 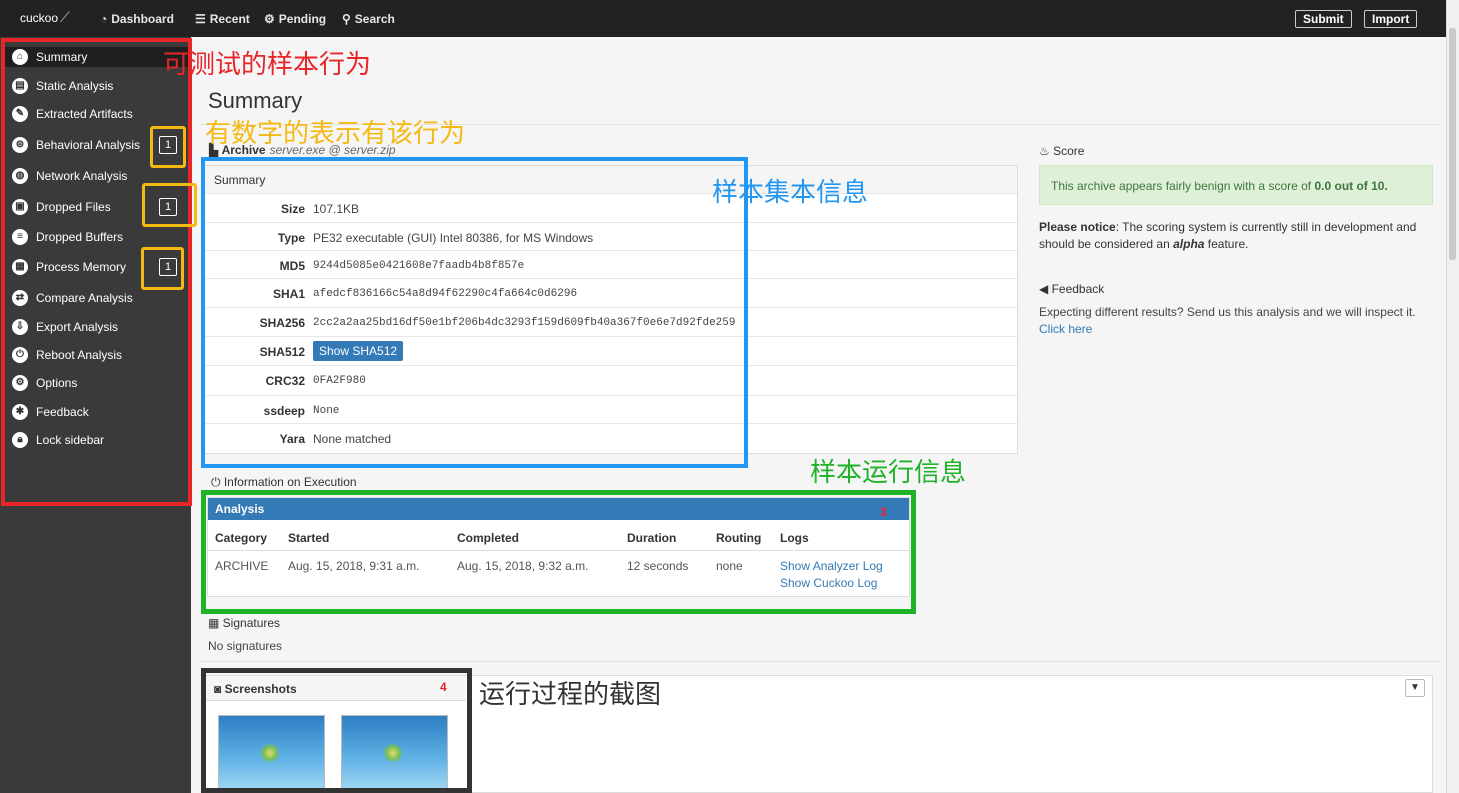 I want to click on execution-section-label: ⏻ Information on Execution, so click(x=284, y=482).